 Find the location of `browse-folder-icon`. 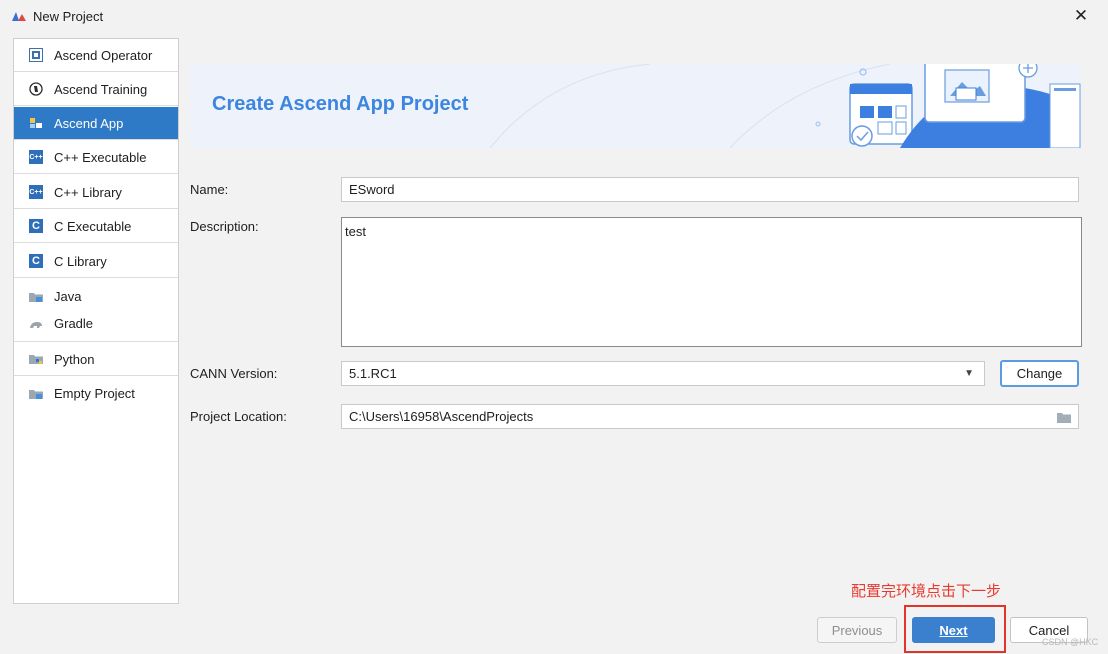

browse-folder-icon is located at coordinates (1064, 417).